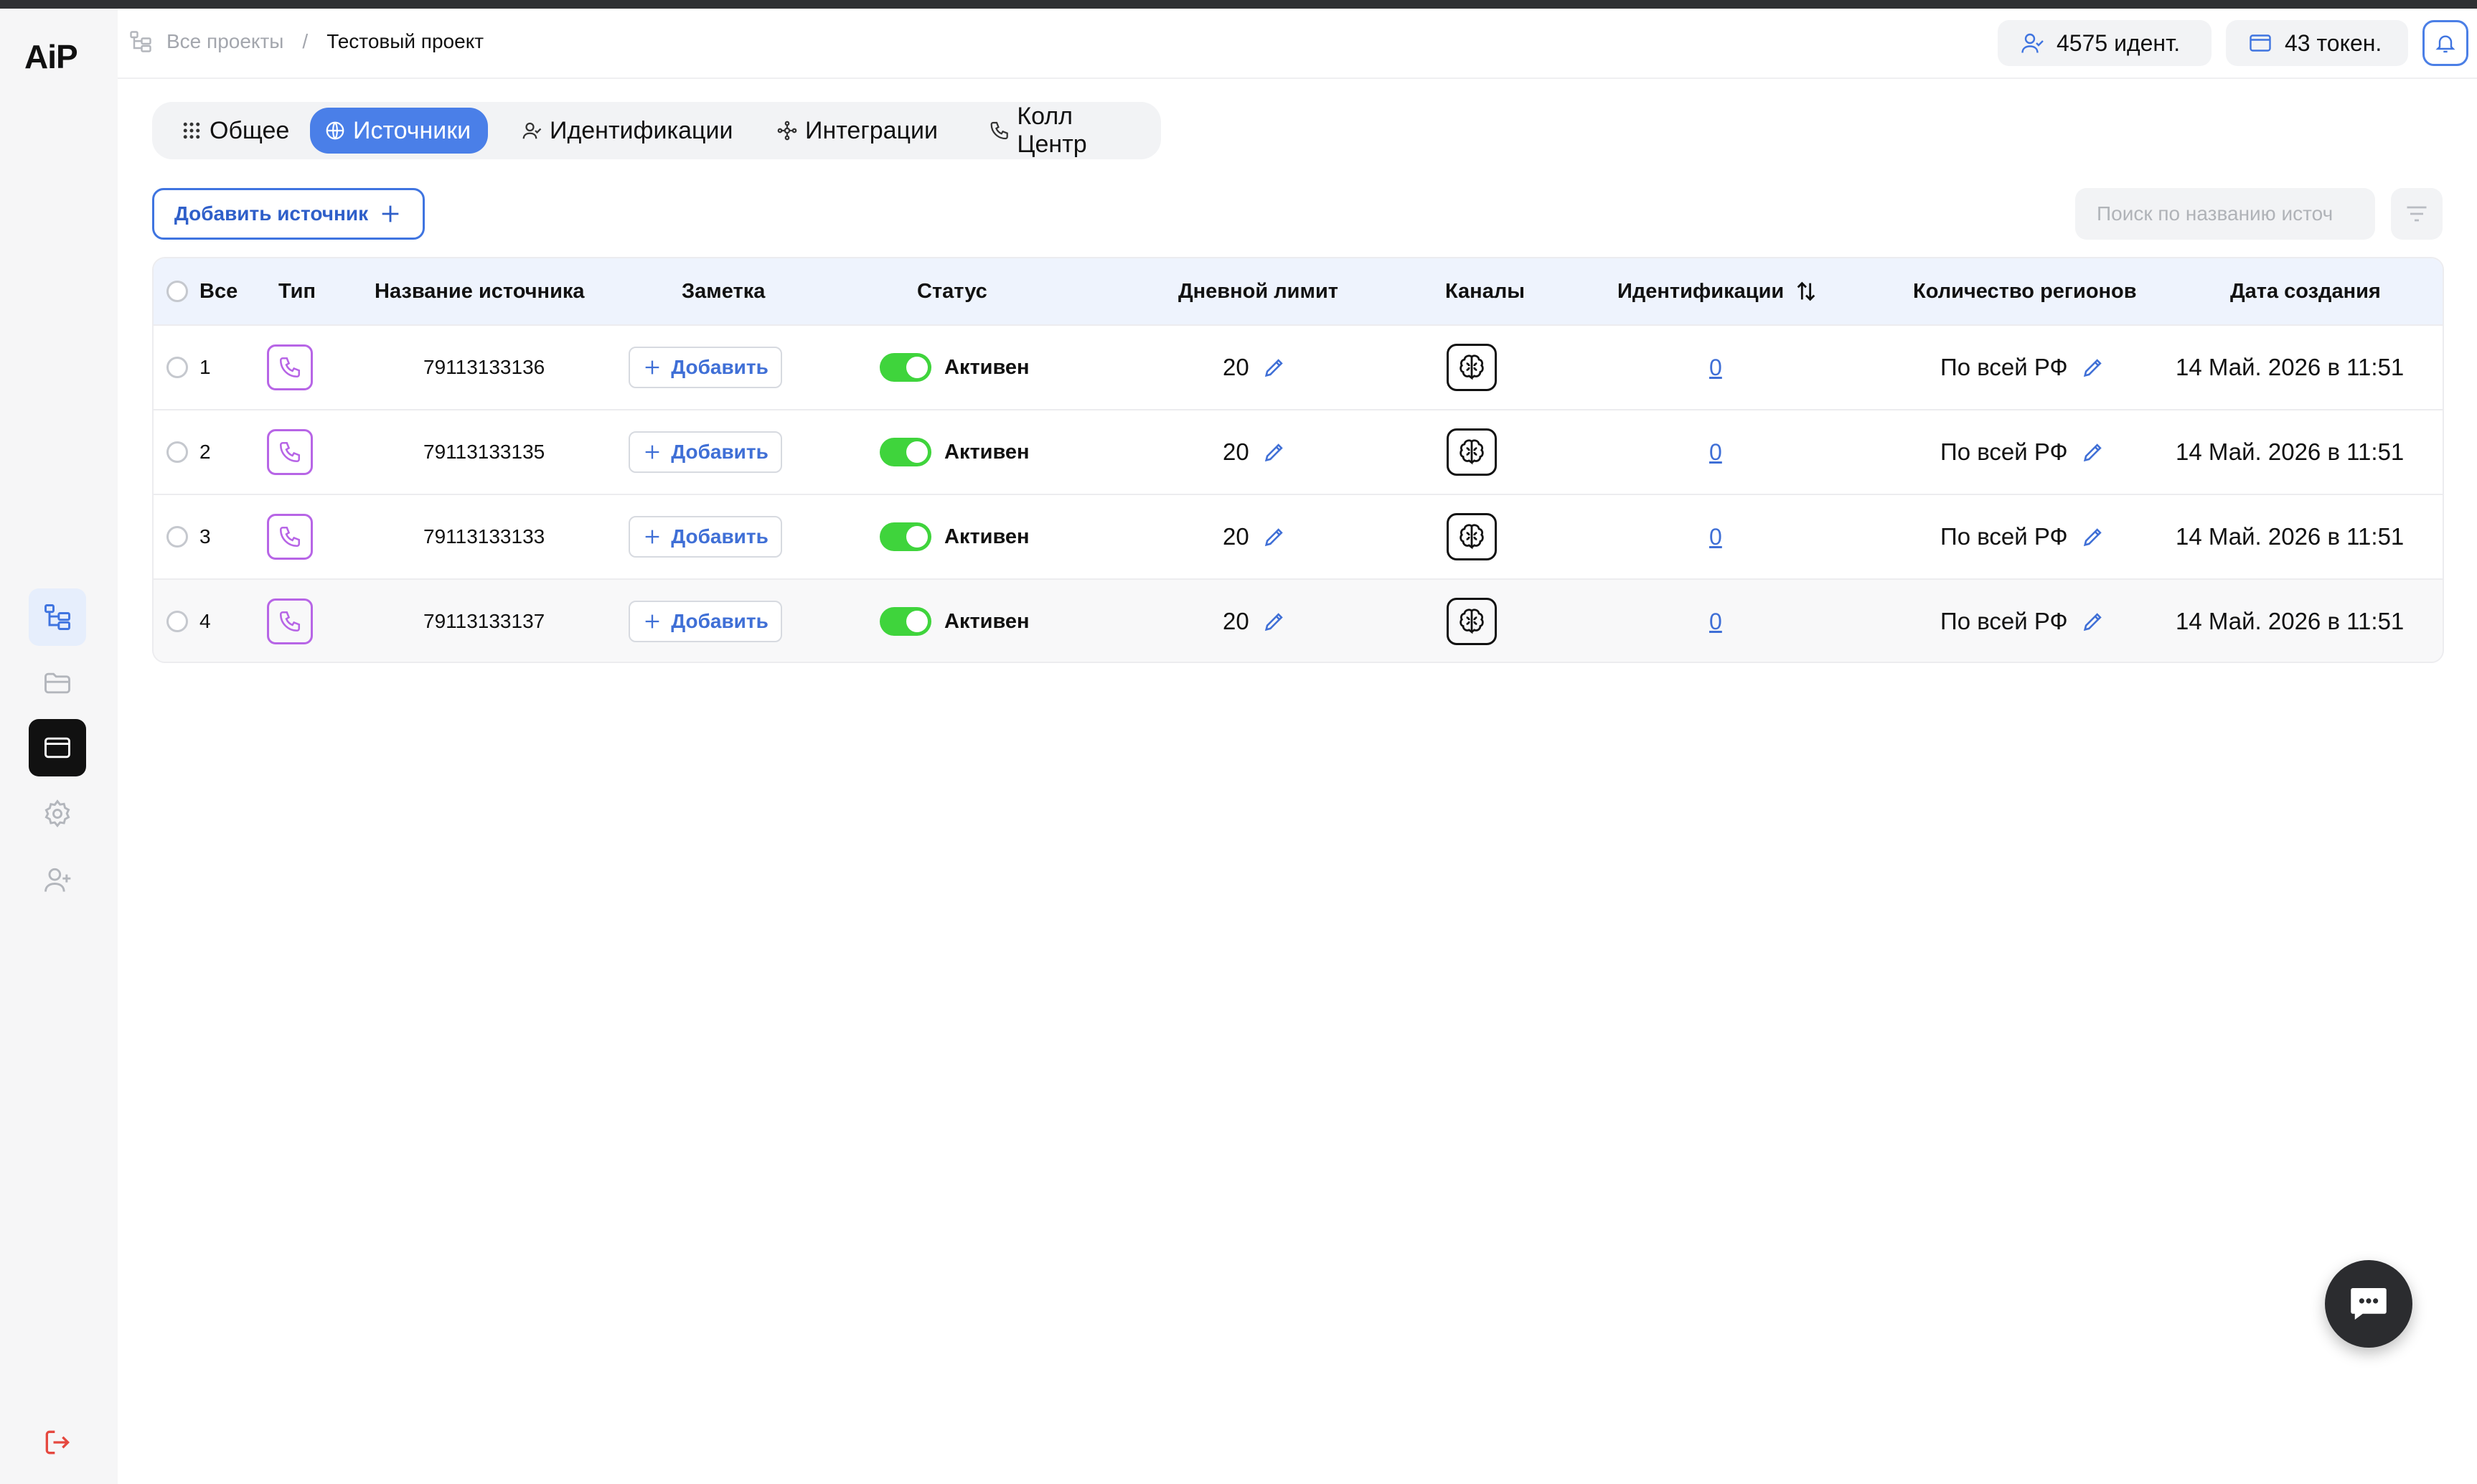  I want to click on identifications-balance-pill: 4575 идент., so click(2105, 43).